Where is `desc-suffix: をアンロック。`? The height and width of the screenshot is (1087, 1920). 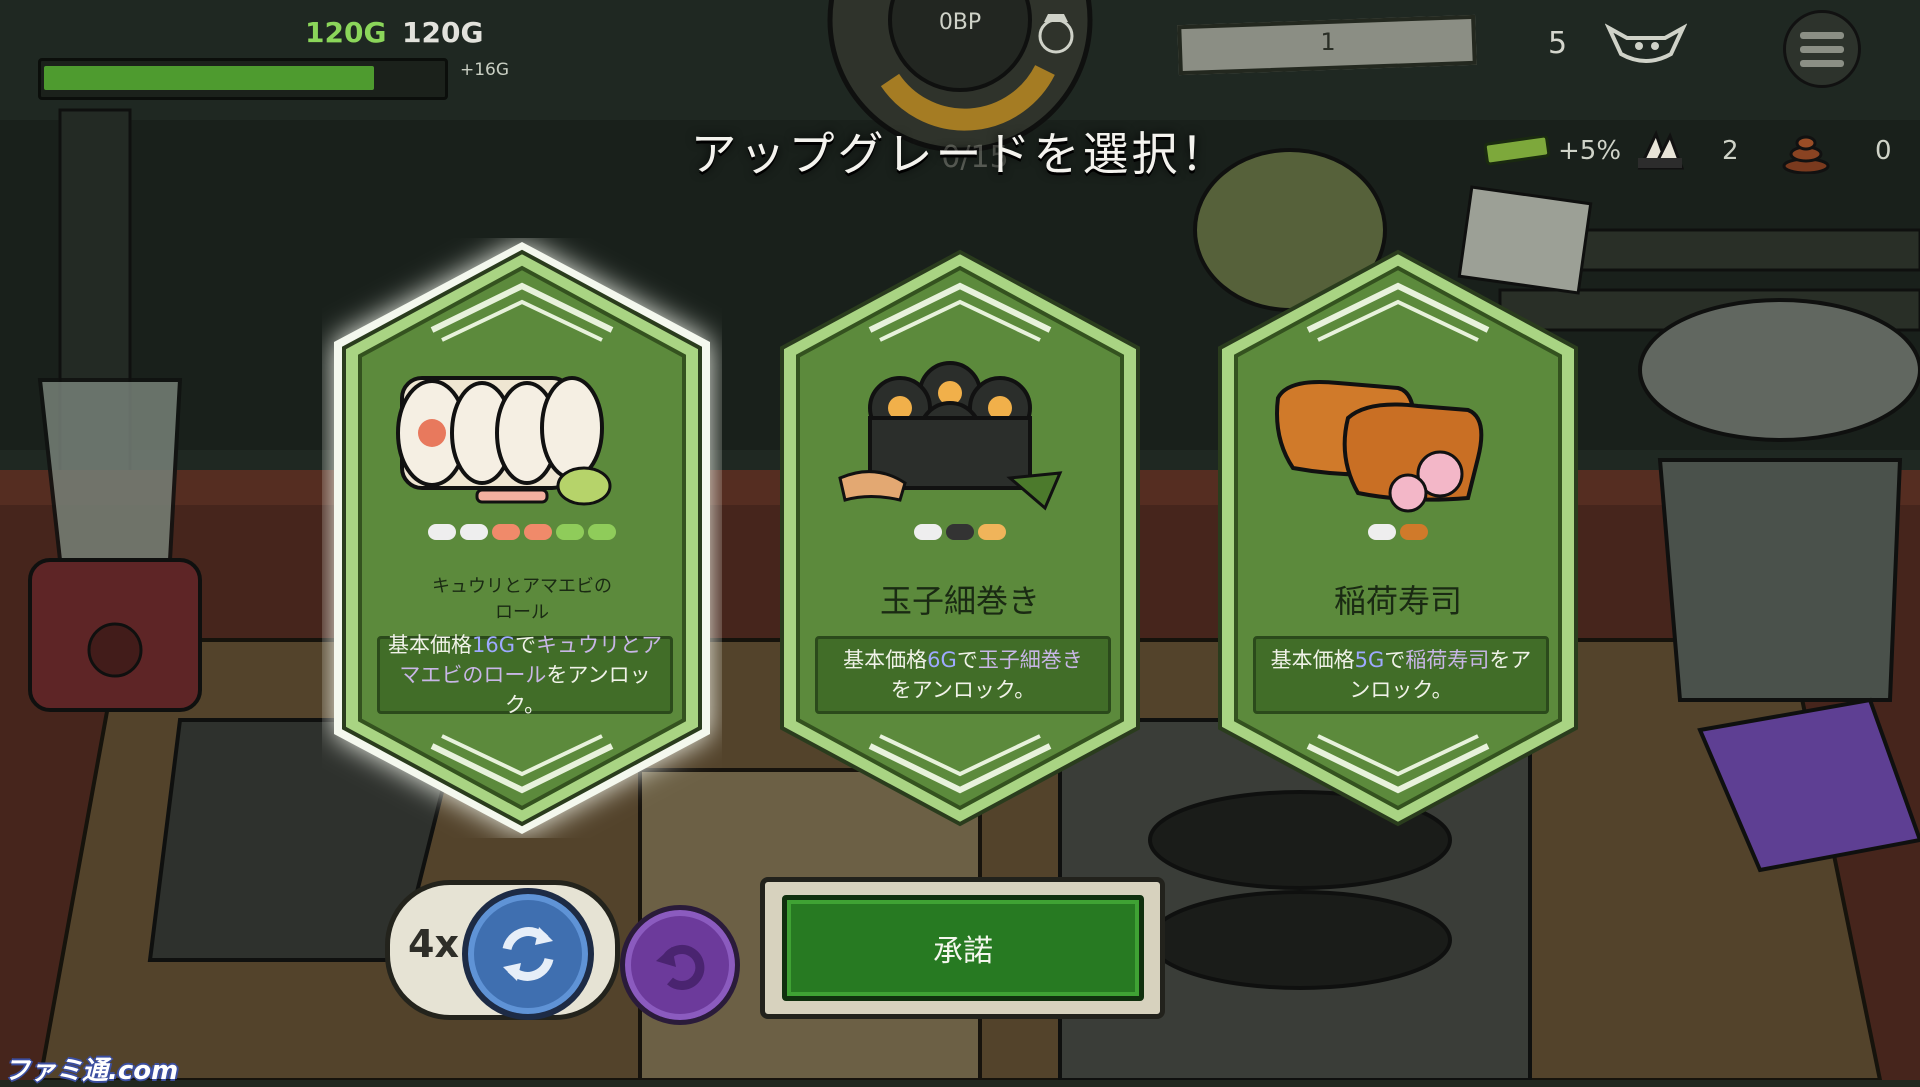
desc-suffix: をアンロック。 is located at coordinates (963, 690).